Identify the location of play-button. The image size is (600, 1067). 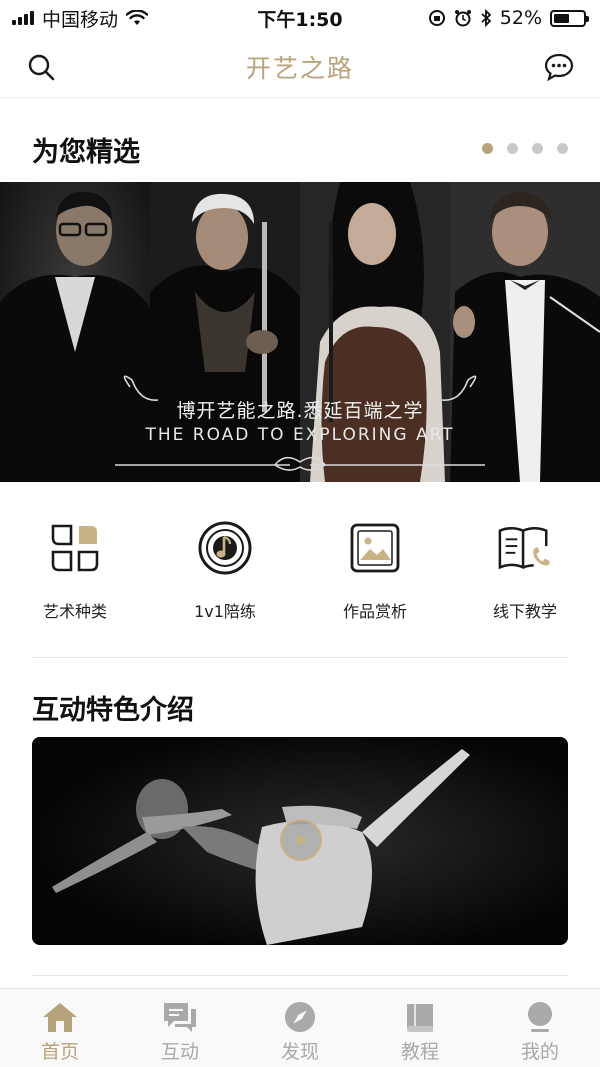
(301, 840).